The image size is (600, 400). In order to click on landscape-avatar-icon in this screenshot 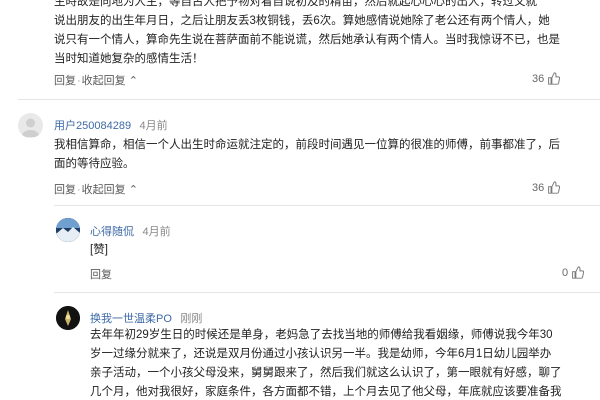, I will do `click(68, 230)`.